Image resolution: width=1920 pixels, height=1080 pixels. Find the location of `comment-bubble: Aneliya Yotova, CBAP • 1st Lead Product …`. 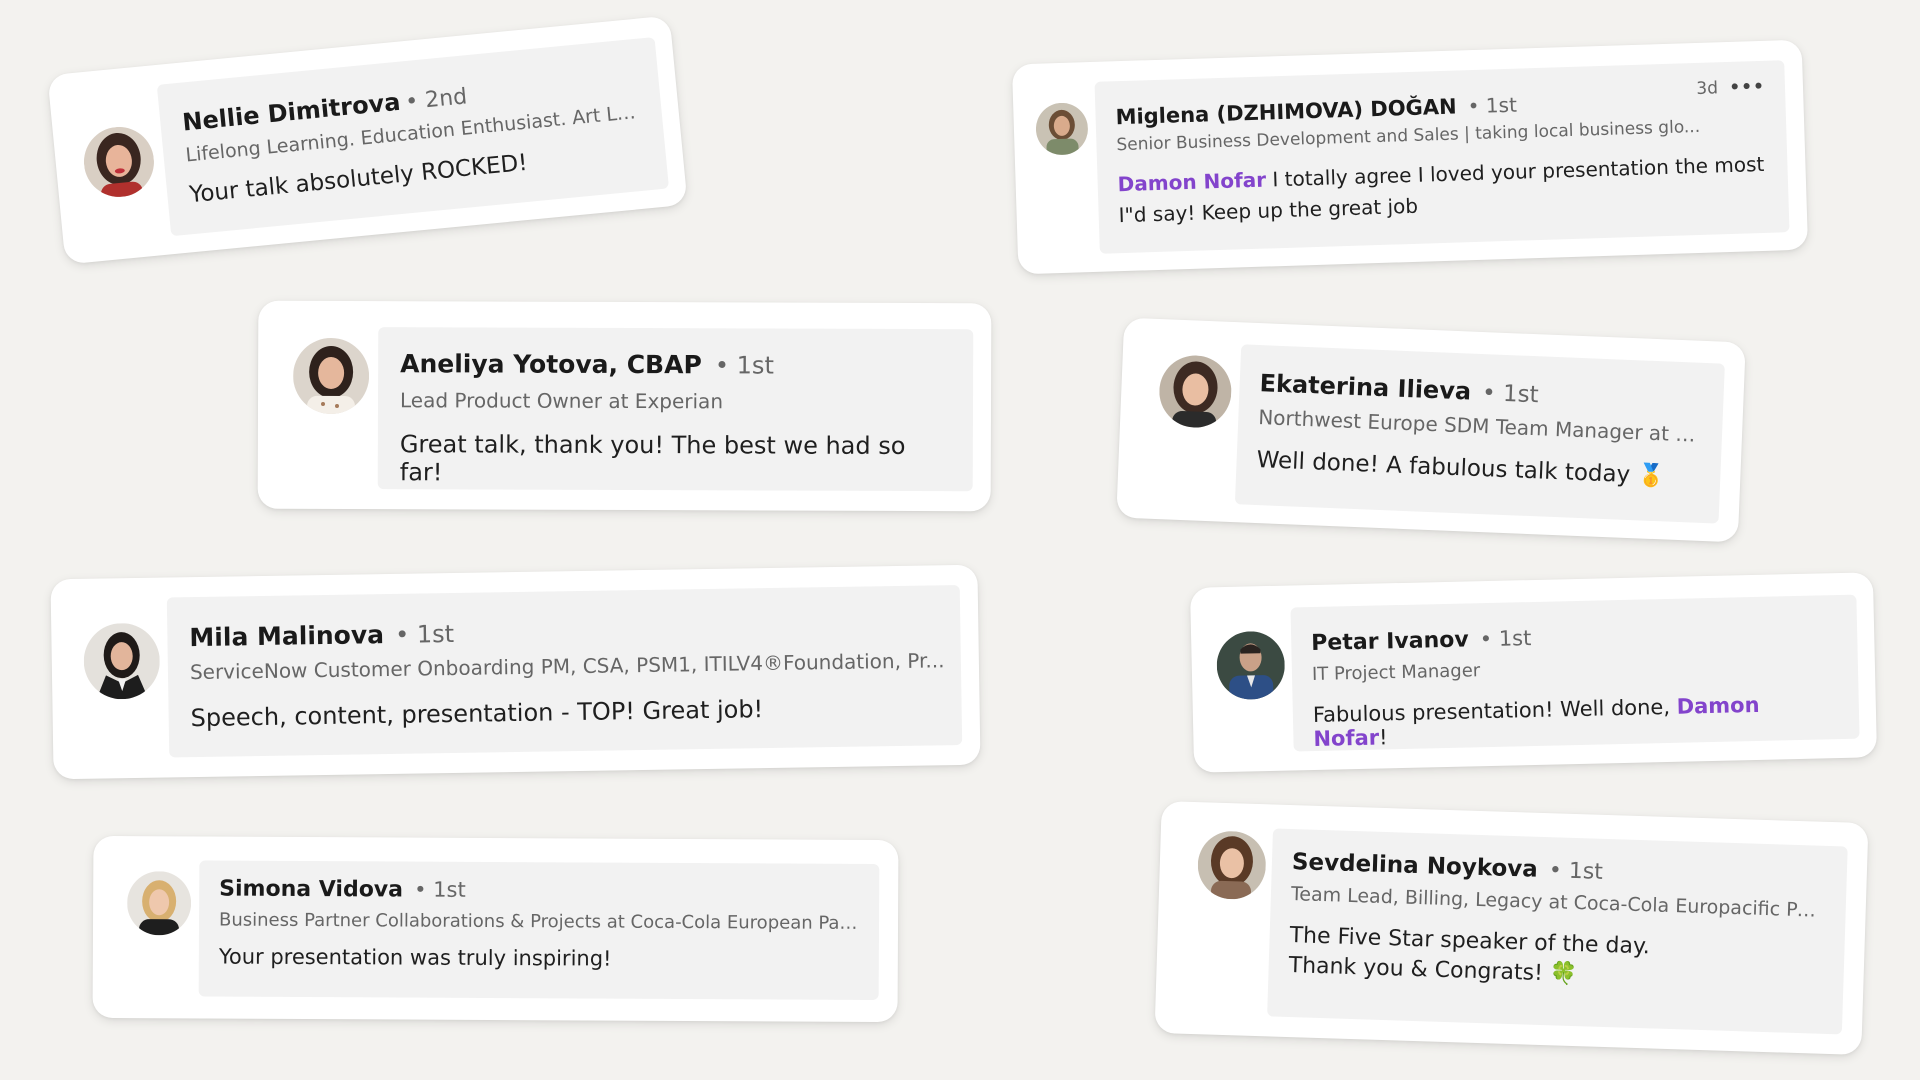

comment-bubble: Aneliya Yotova, CBAP • 1st Lead Product … is located at coordinates (675, 409).